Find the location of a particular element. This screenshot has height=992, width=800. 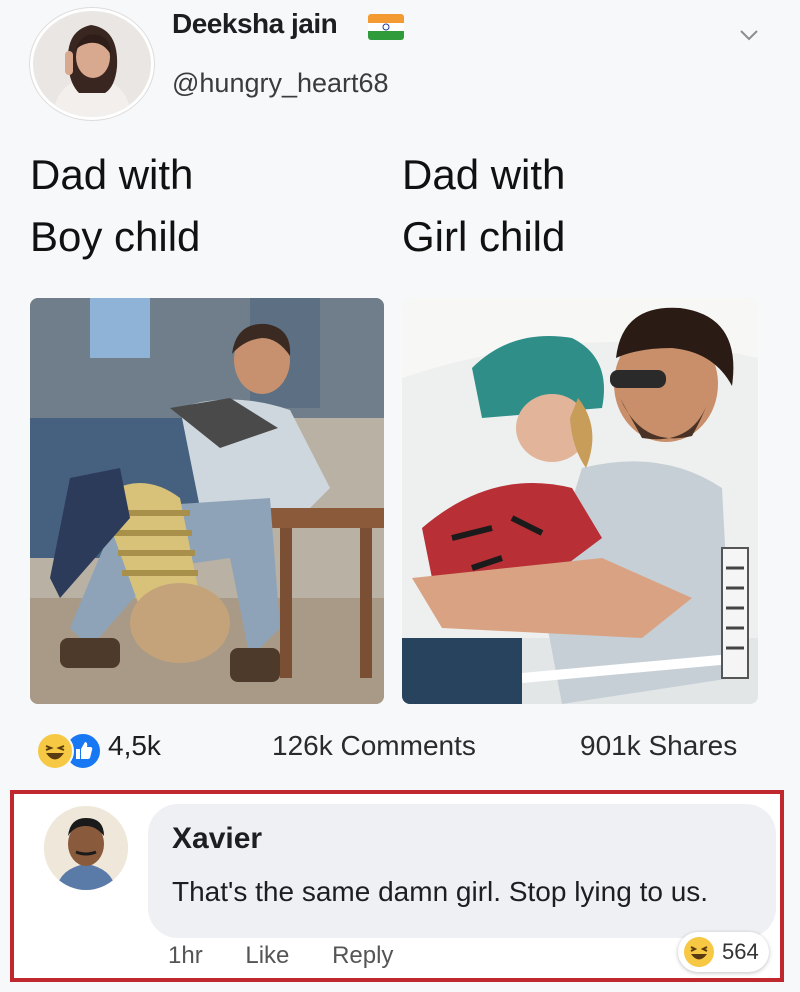

comment-reaction-badge: 564 is located at coordinates (723, 952).